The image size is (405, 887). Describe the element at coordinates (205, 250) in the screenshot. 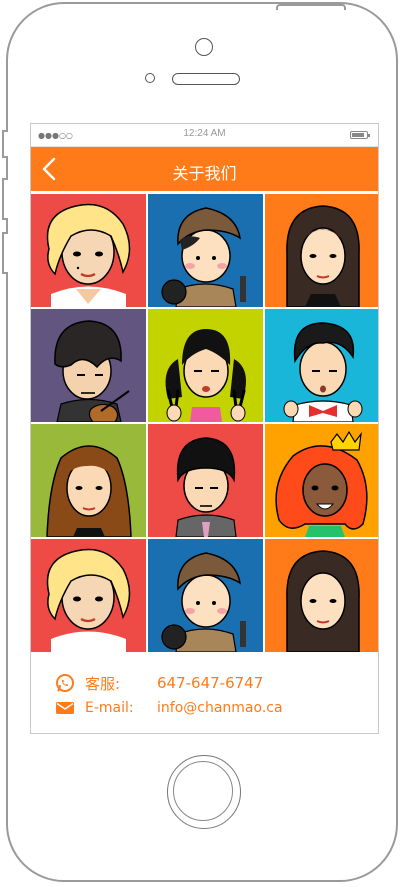

I see `avatar-man-flat-cap-pan` at that location.